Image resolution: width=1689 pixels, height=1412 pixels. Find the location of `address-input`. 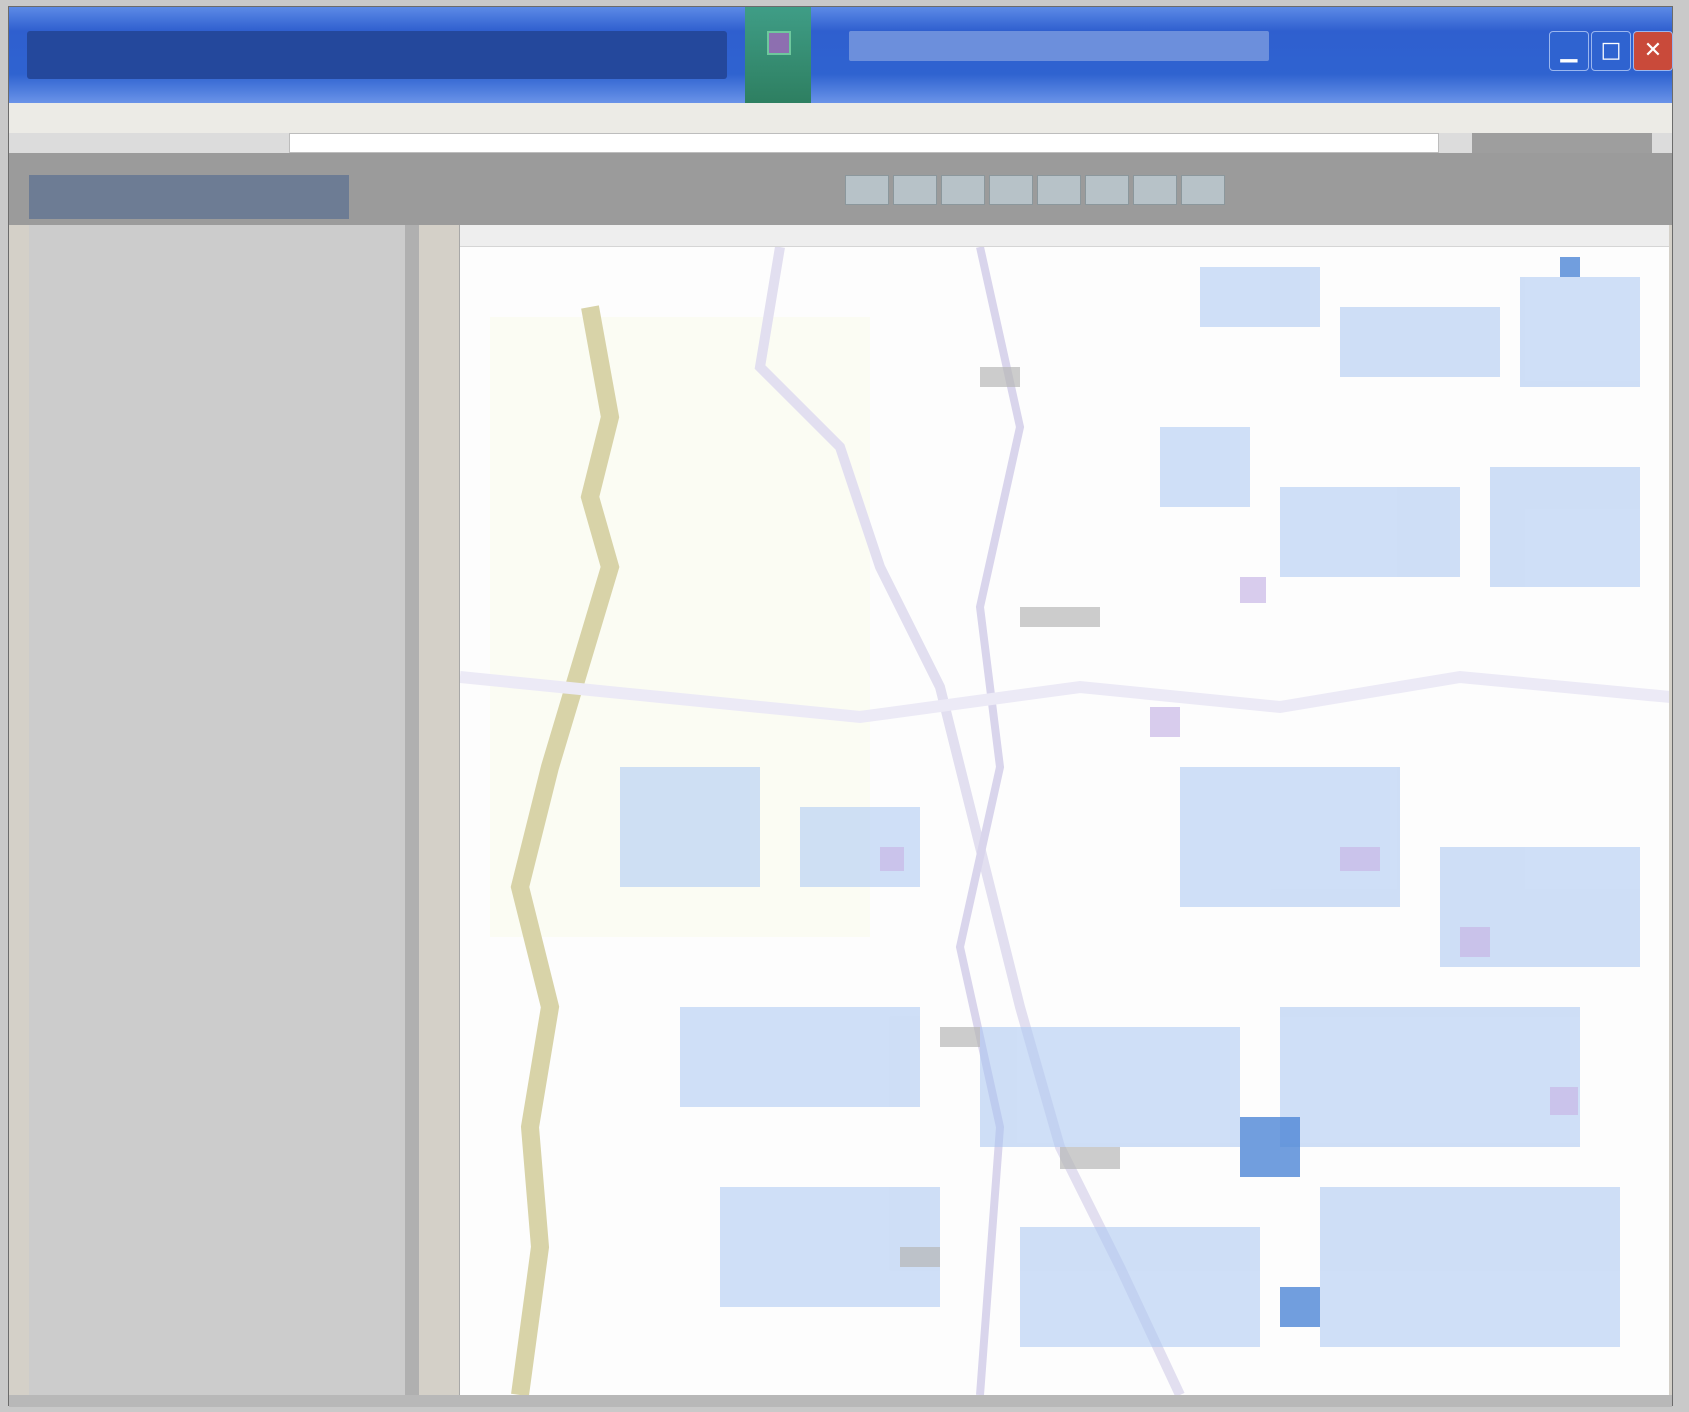

address-input is located at coordinates (864, 143).